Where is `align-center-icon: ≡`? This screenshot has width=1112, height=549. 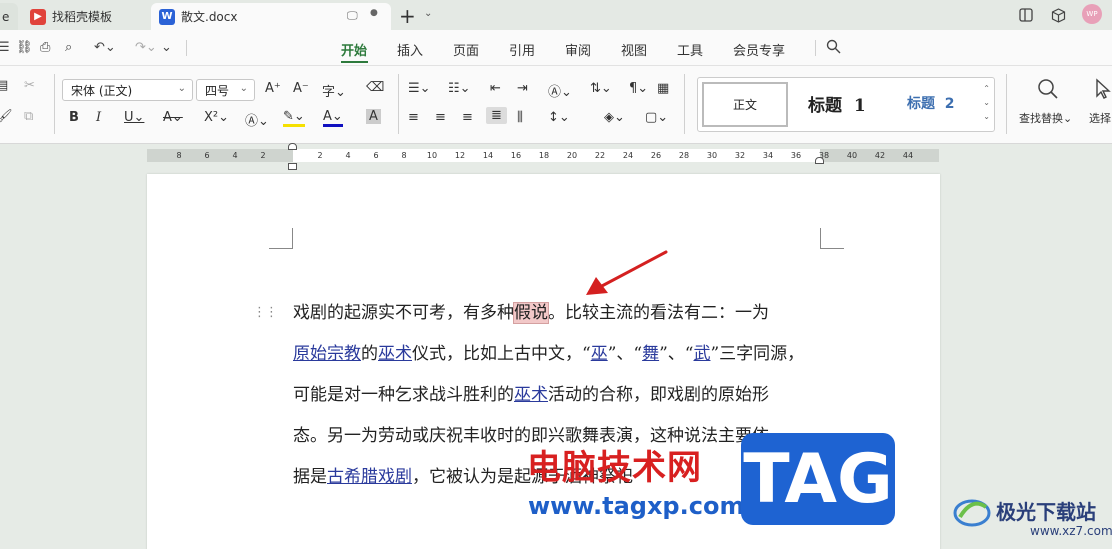 align-center-icon: ≡ is located at coordinates (440, 117).